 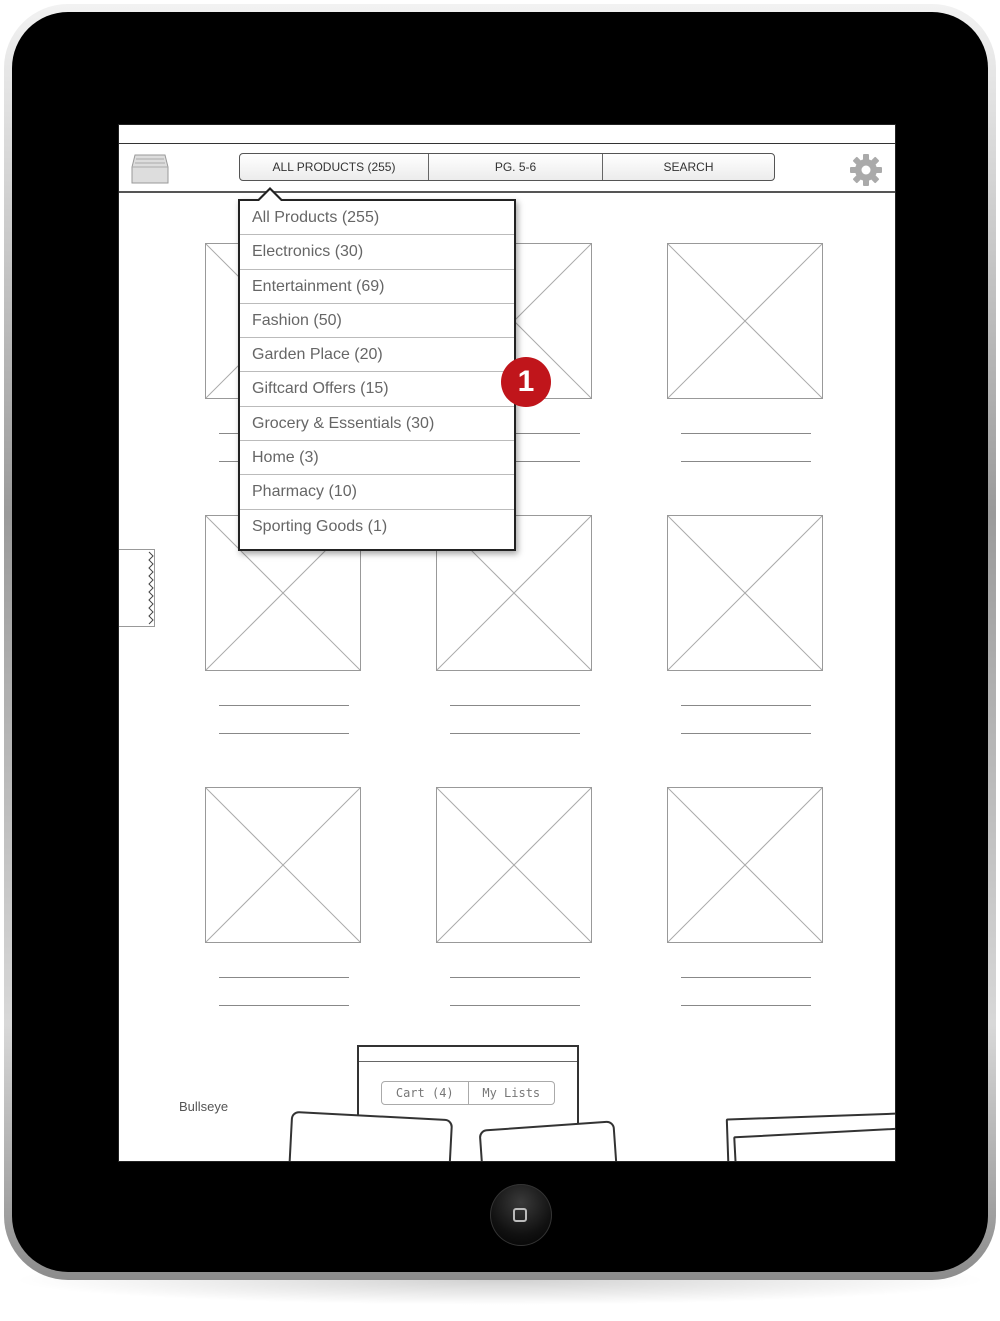 I want to click on tray-tabs: Cart (4) My Lists, so click(x=468, y=1093).